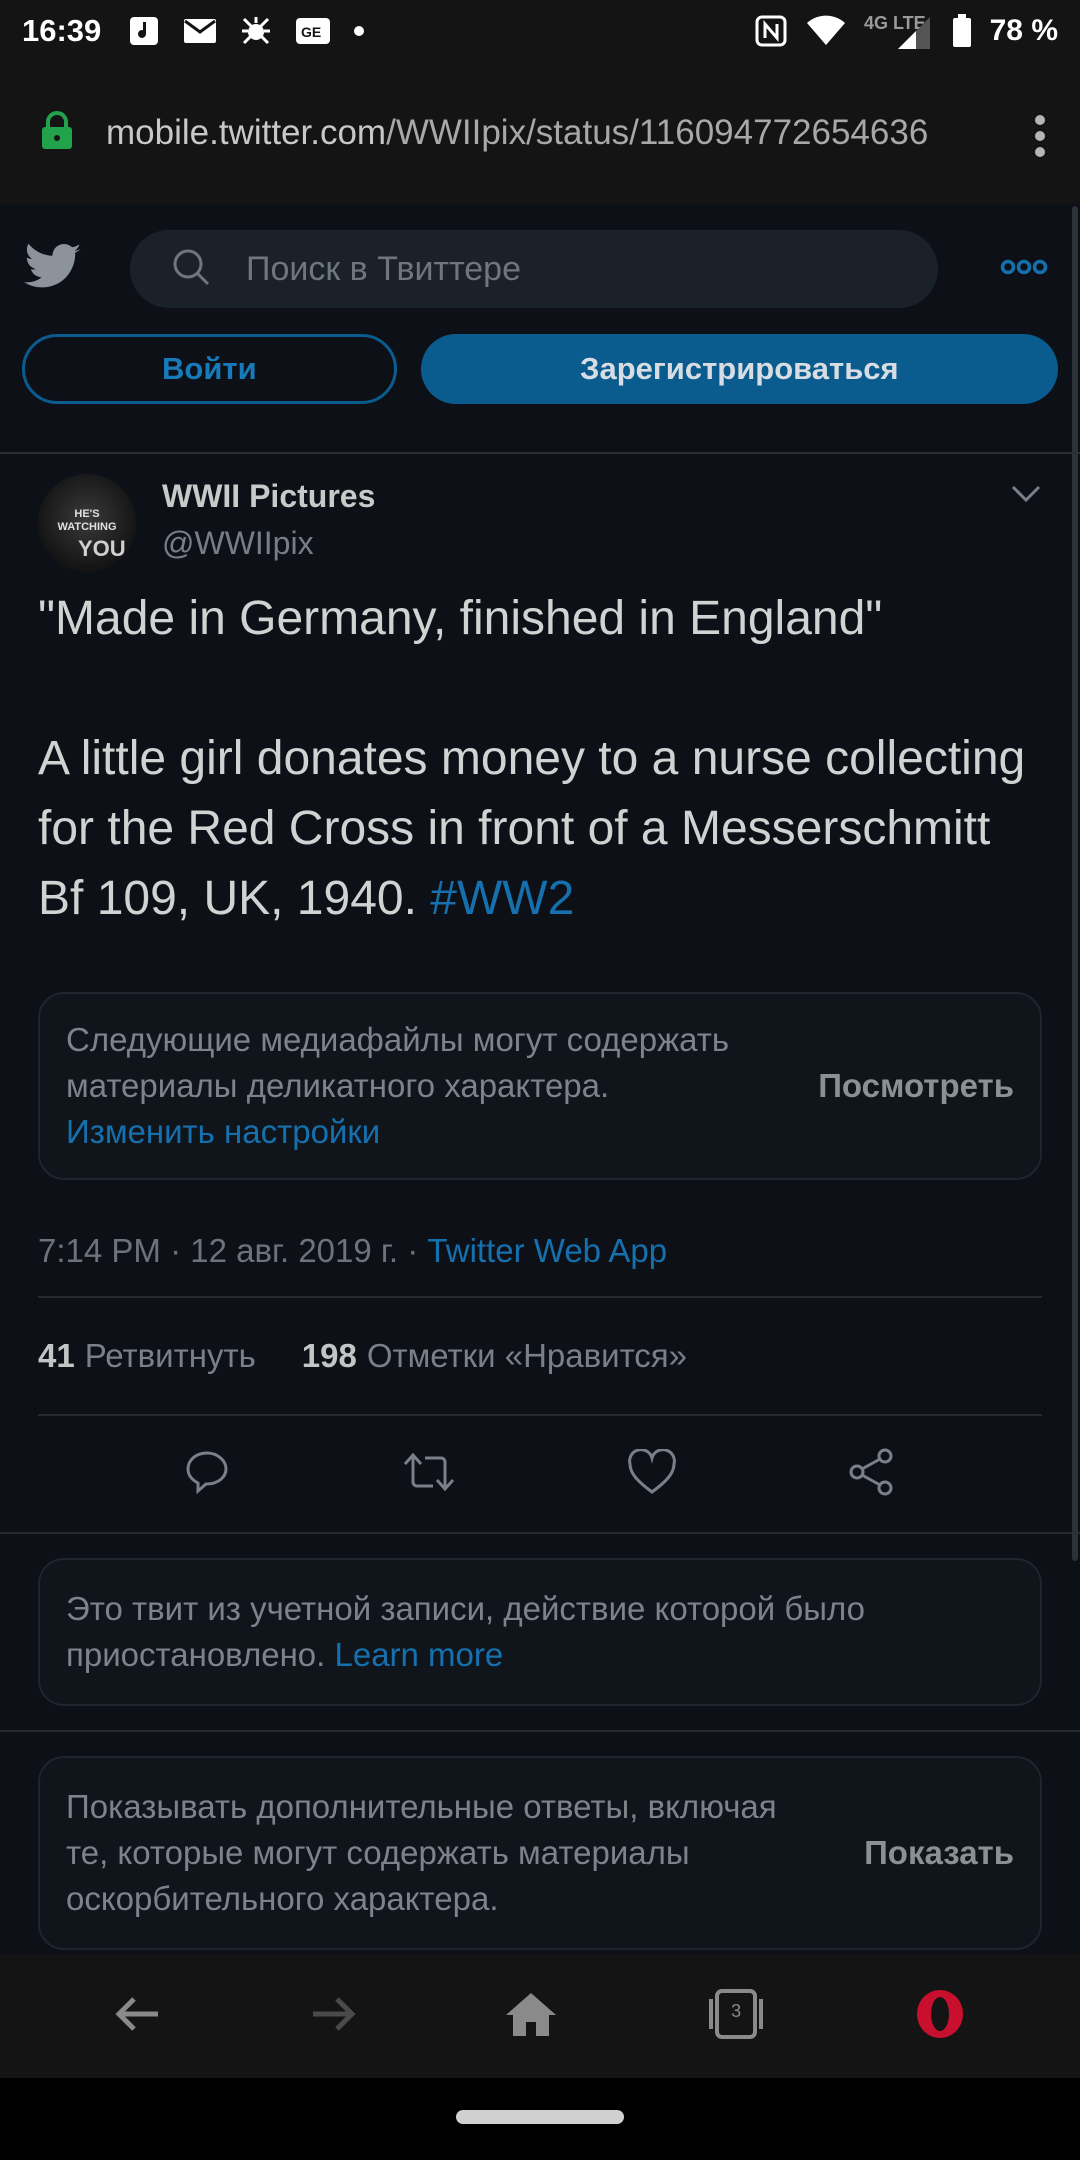 This screenshot has width=1080, height=2160. I want to click on more-options-icon, so click(1024, 269).